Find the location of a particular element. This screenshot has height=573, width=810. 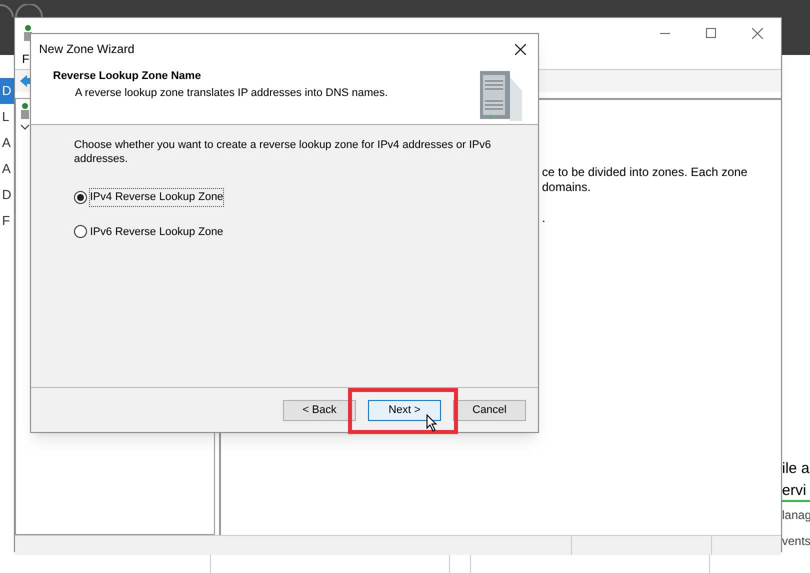

nav-item: F is located at coordinates (7, 221).